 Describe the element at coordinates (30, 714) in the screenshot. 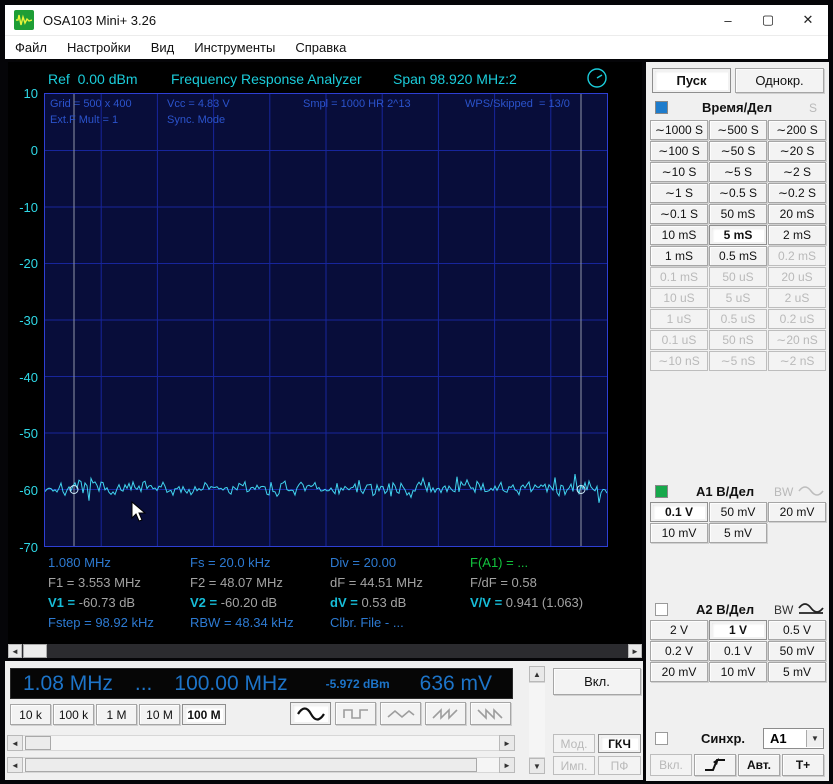

I see `range-10k-button: 10 k` at that location.